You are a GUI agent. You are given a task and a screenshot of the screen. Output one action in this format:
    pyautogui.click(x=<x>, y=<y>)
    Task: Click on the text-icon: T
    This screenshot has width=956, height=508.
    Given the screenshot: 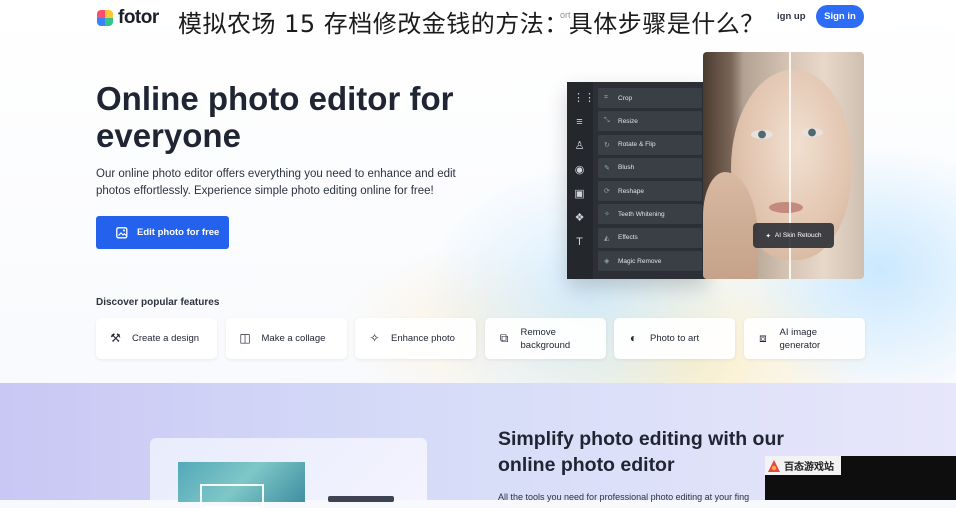 What is the action you would take?
    pyautogui.click(x=579, y=242)
    